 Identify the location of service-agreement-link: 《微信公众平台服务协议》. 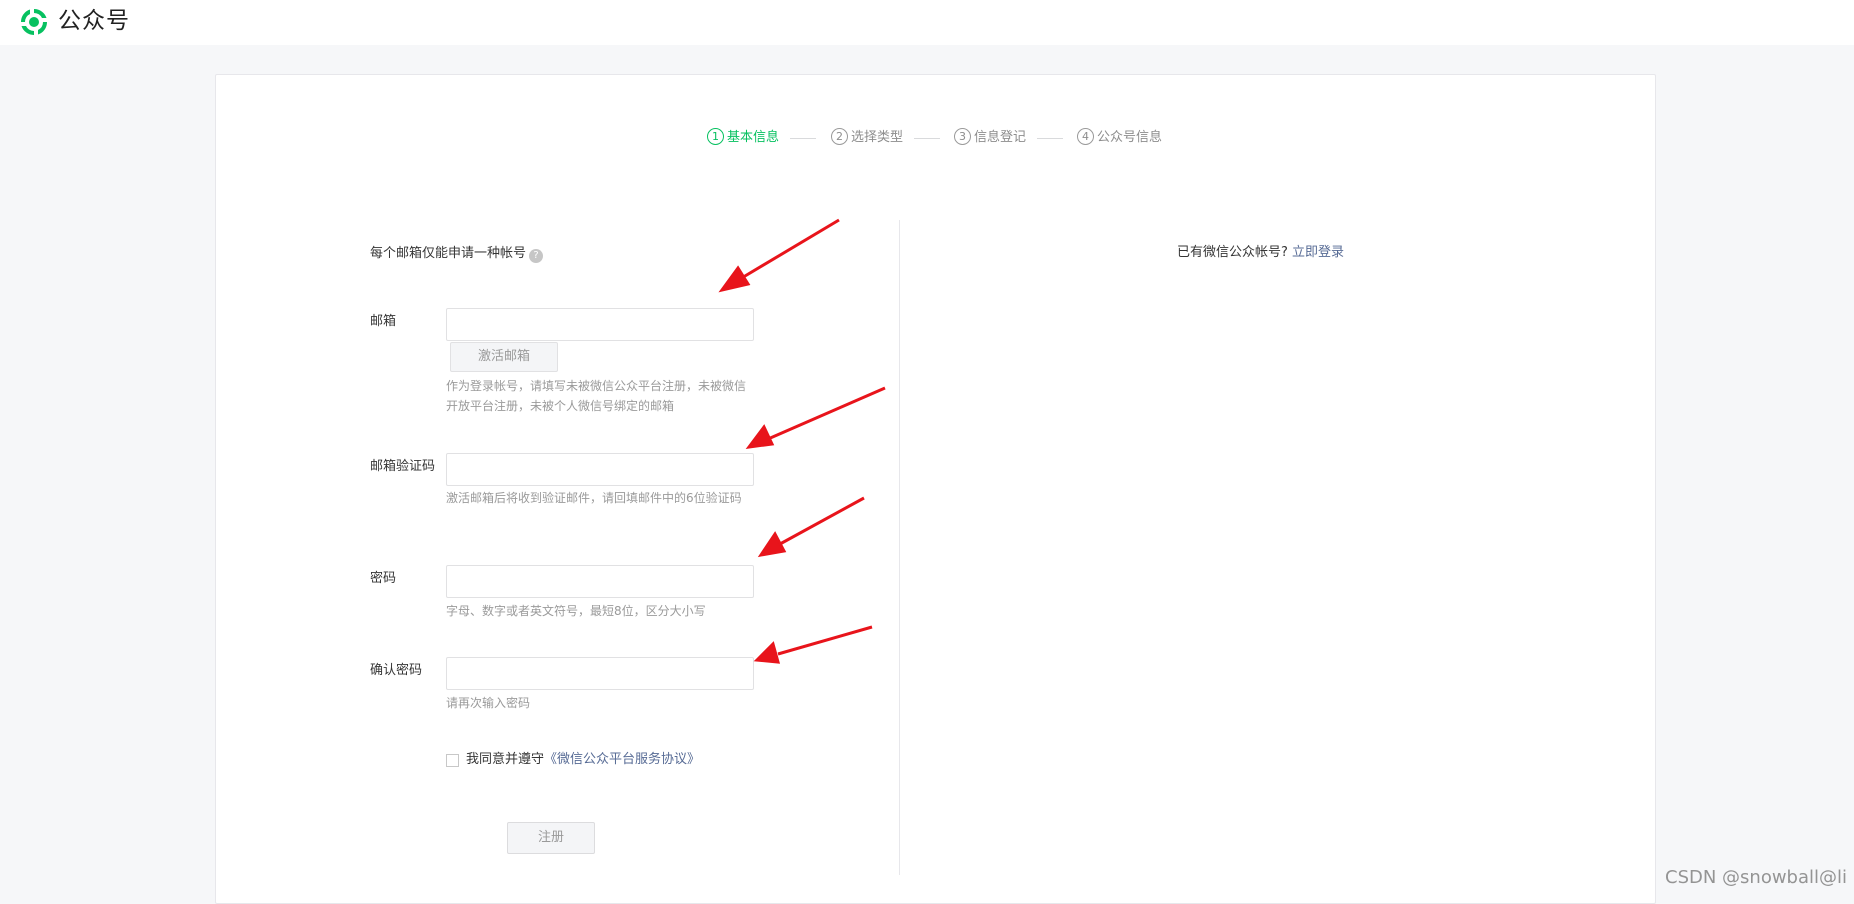
(622, 759).